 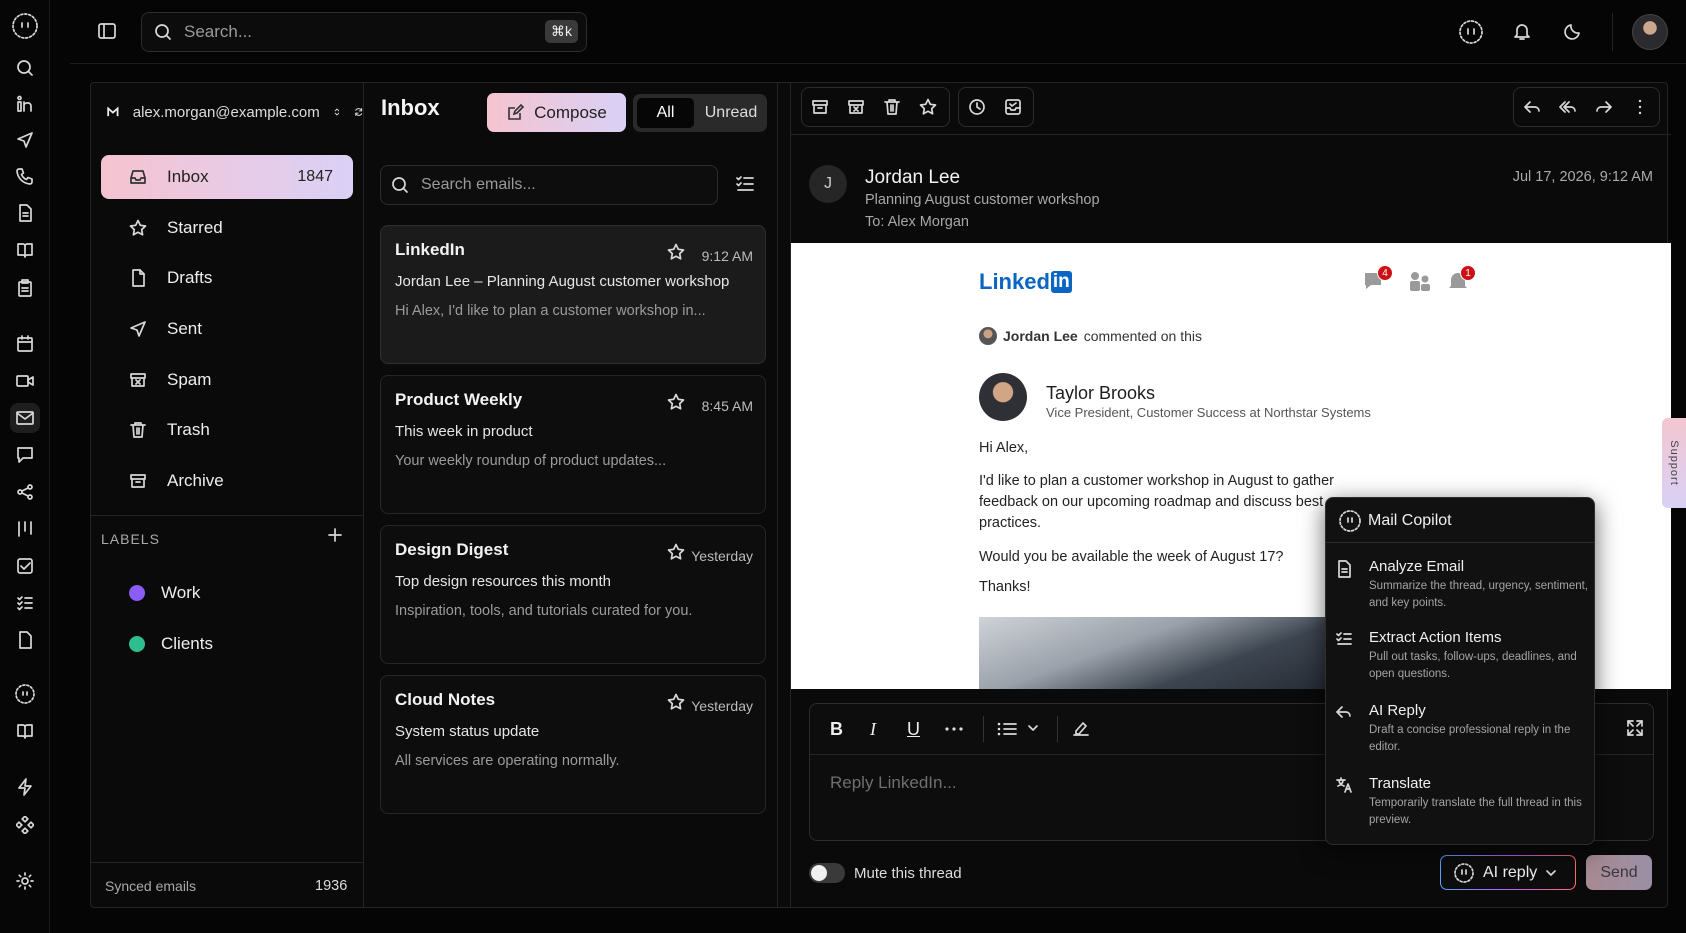 I want to click on sidebar-item-trash: Trash, so click(x=227, y=430).